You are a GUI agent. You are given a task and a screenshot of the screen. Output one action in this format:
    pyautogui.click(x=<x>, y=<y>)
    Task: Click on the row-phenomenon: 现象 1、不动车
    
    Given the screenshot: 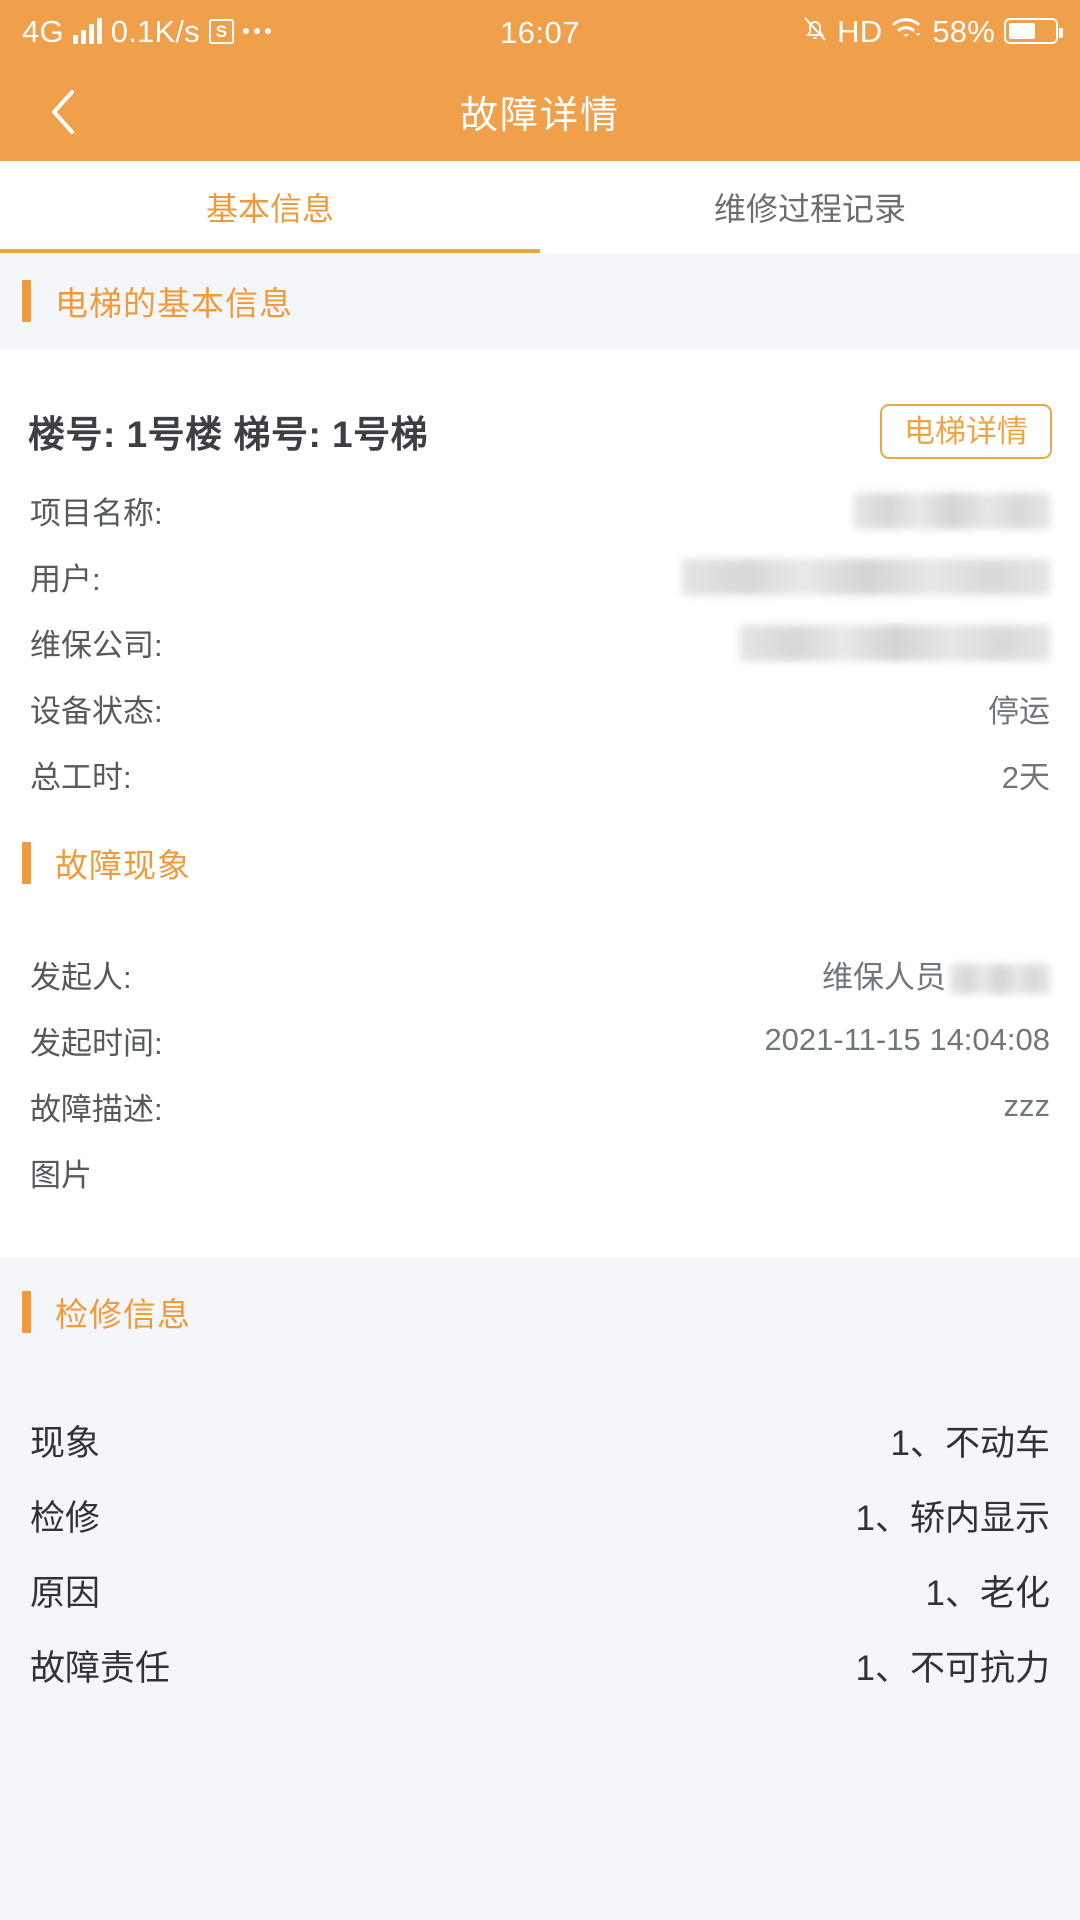 What is the action you would take?
    pyautogui.click(x=540, y=1440)
    